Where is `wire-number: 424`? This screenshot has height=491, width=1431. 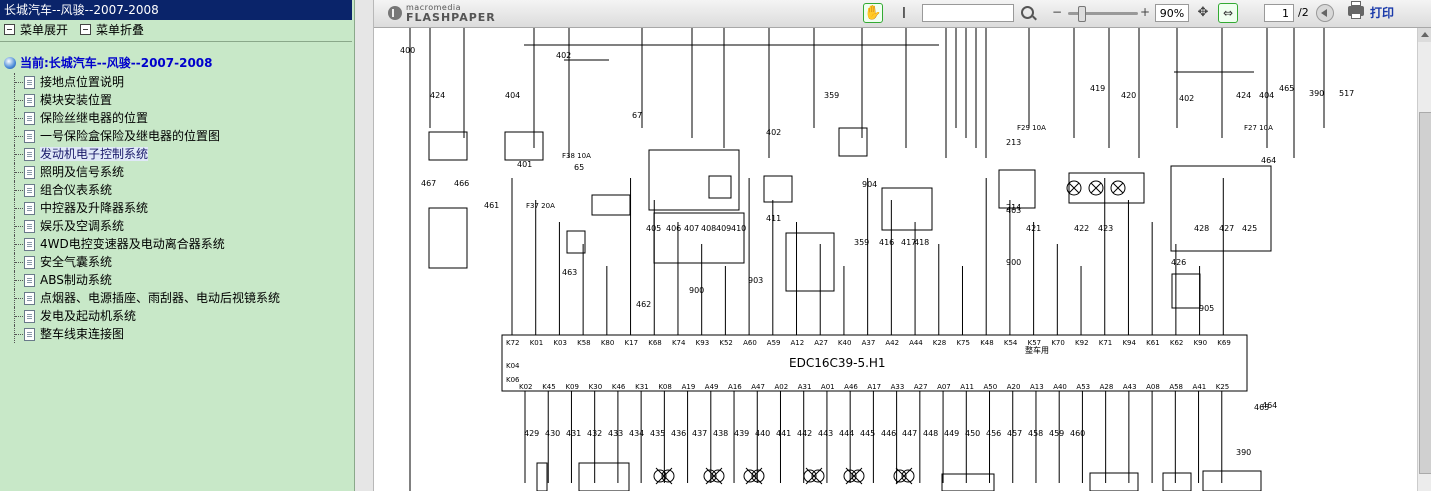
wire-number: 424 is located at coordinates (1243, 95).